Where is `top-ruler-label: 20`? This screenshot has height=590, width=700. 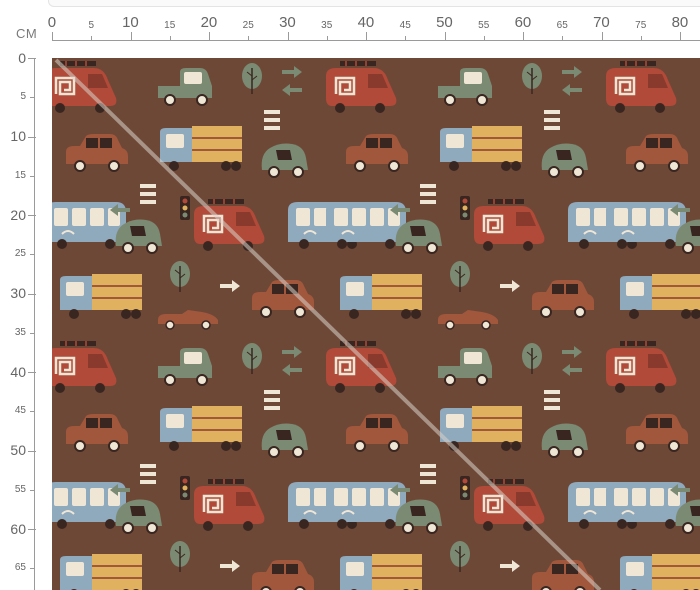
top-ruler-label: 20 is located at coordinates (209, 22).